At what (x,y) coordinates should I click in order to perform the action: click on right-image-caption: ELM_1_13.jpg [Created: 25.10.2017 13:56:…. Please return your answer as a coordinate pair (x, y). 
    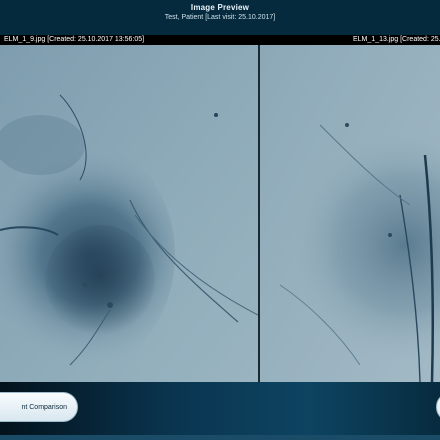
    Looking at the image, I should click on (396, 39).